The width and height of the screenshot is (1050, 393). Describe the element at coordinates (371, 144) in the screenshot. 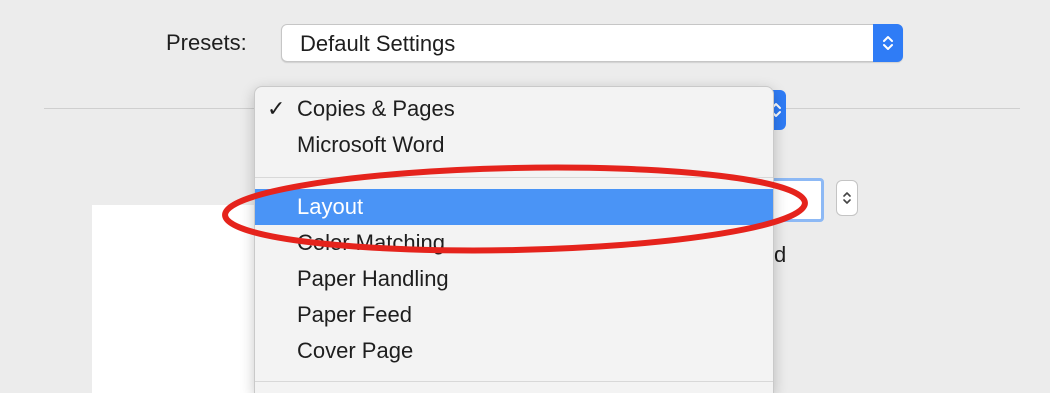

I see `menu-item-label: Microsoft Word` at that location.